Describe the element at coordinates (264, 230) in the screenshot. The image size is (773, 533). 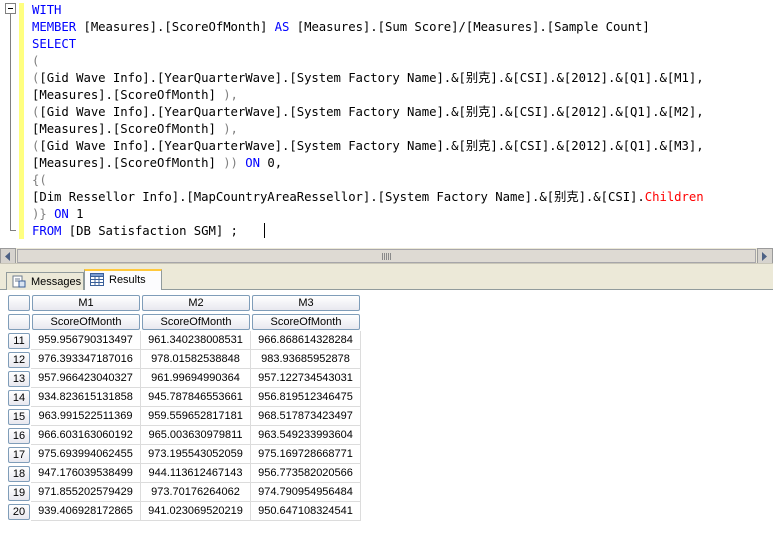
I see `text-caret` at that location.